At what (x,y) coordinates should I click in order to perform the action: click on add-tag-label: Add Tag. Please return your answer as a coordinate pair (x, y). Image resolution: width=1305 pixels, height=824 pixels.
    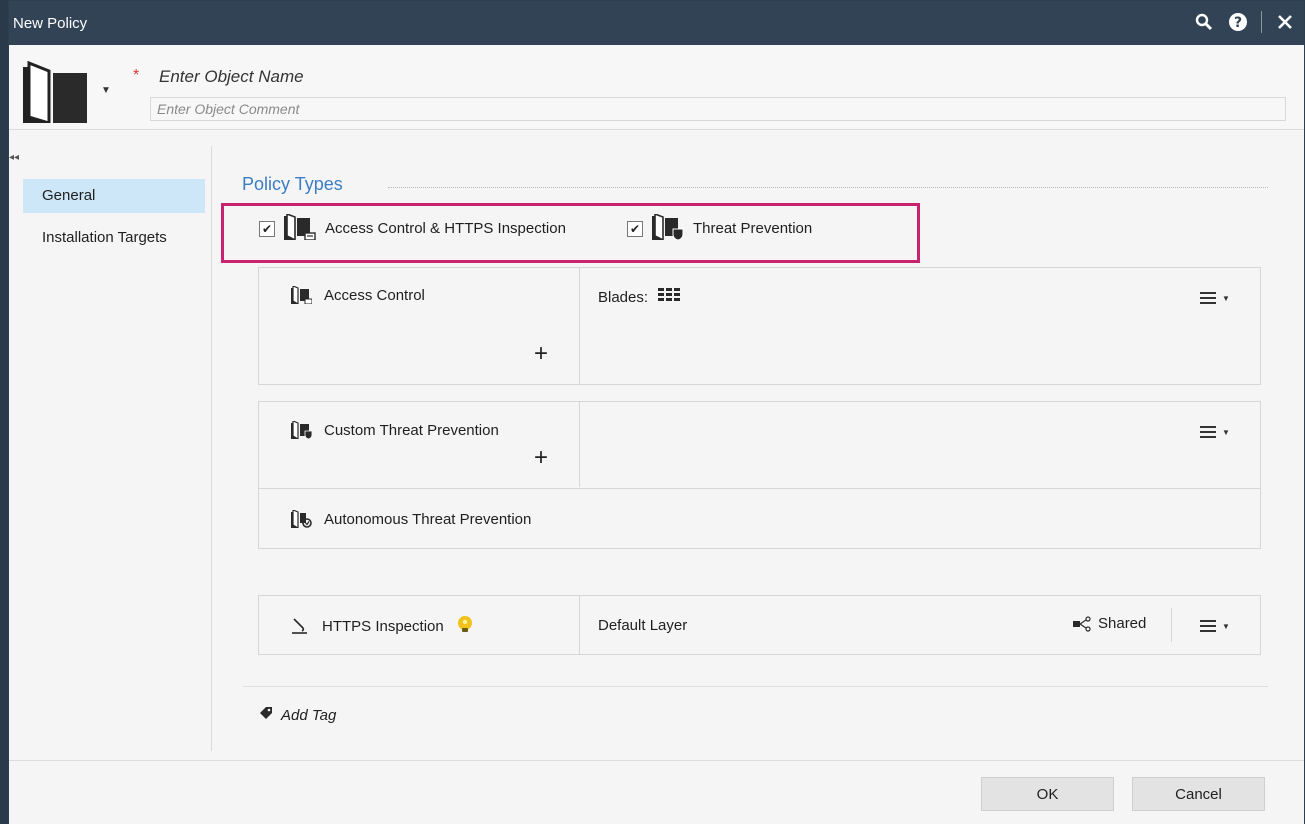
    Looking at the image, I should click on (309, 715).